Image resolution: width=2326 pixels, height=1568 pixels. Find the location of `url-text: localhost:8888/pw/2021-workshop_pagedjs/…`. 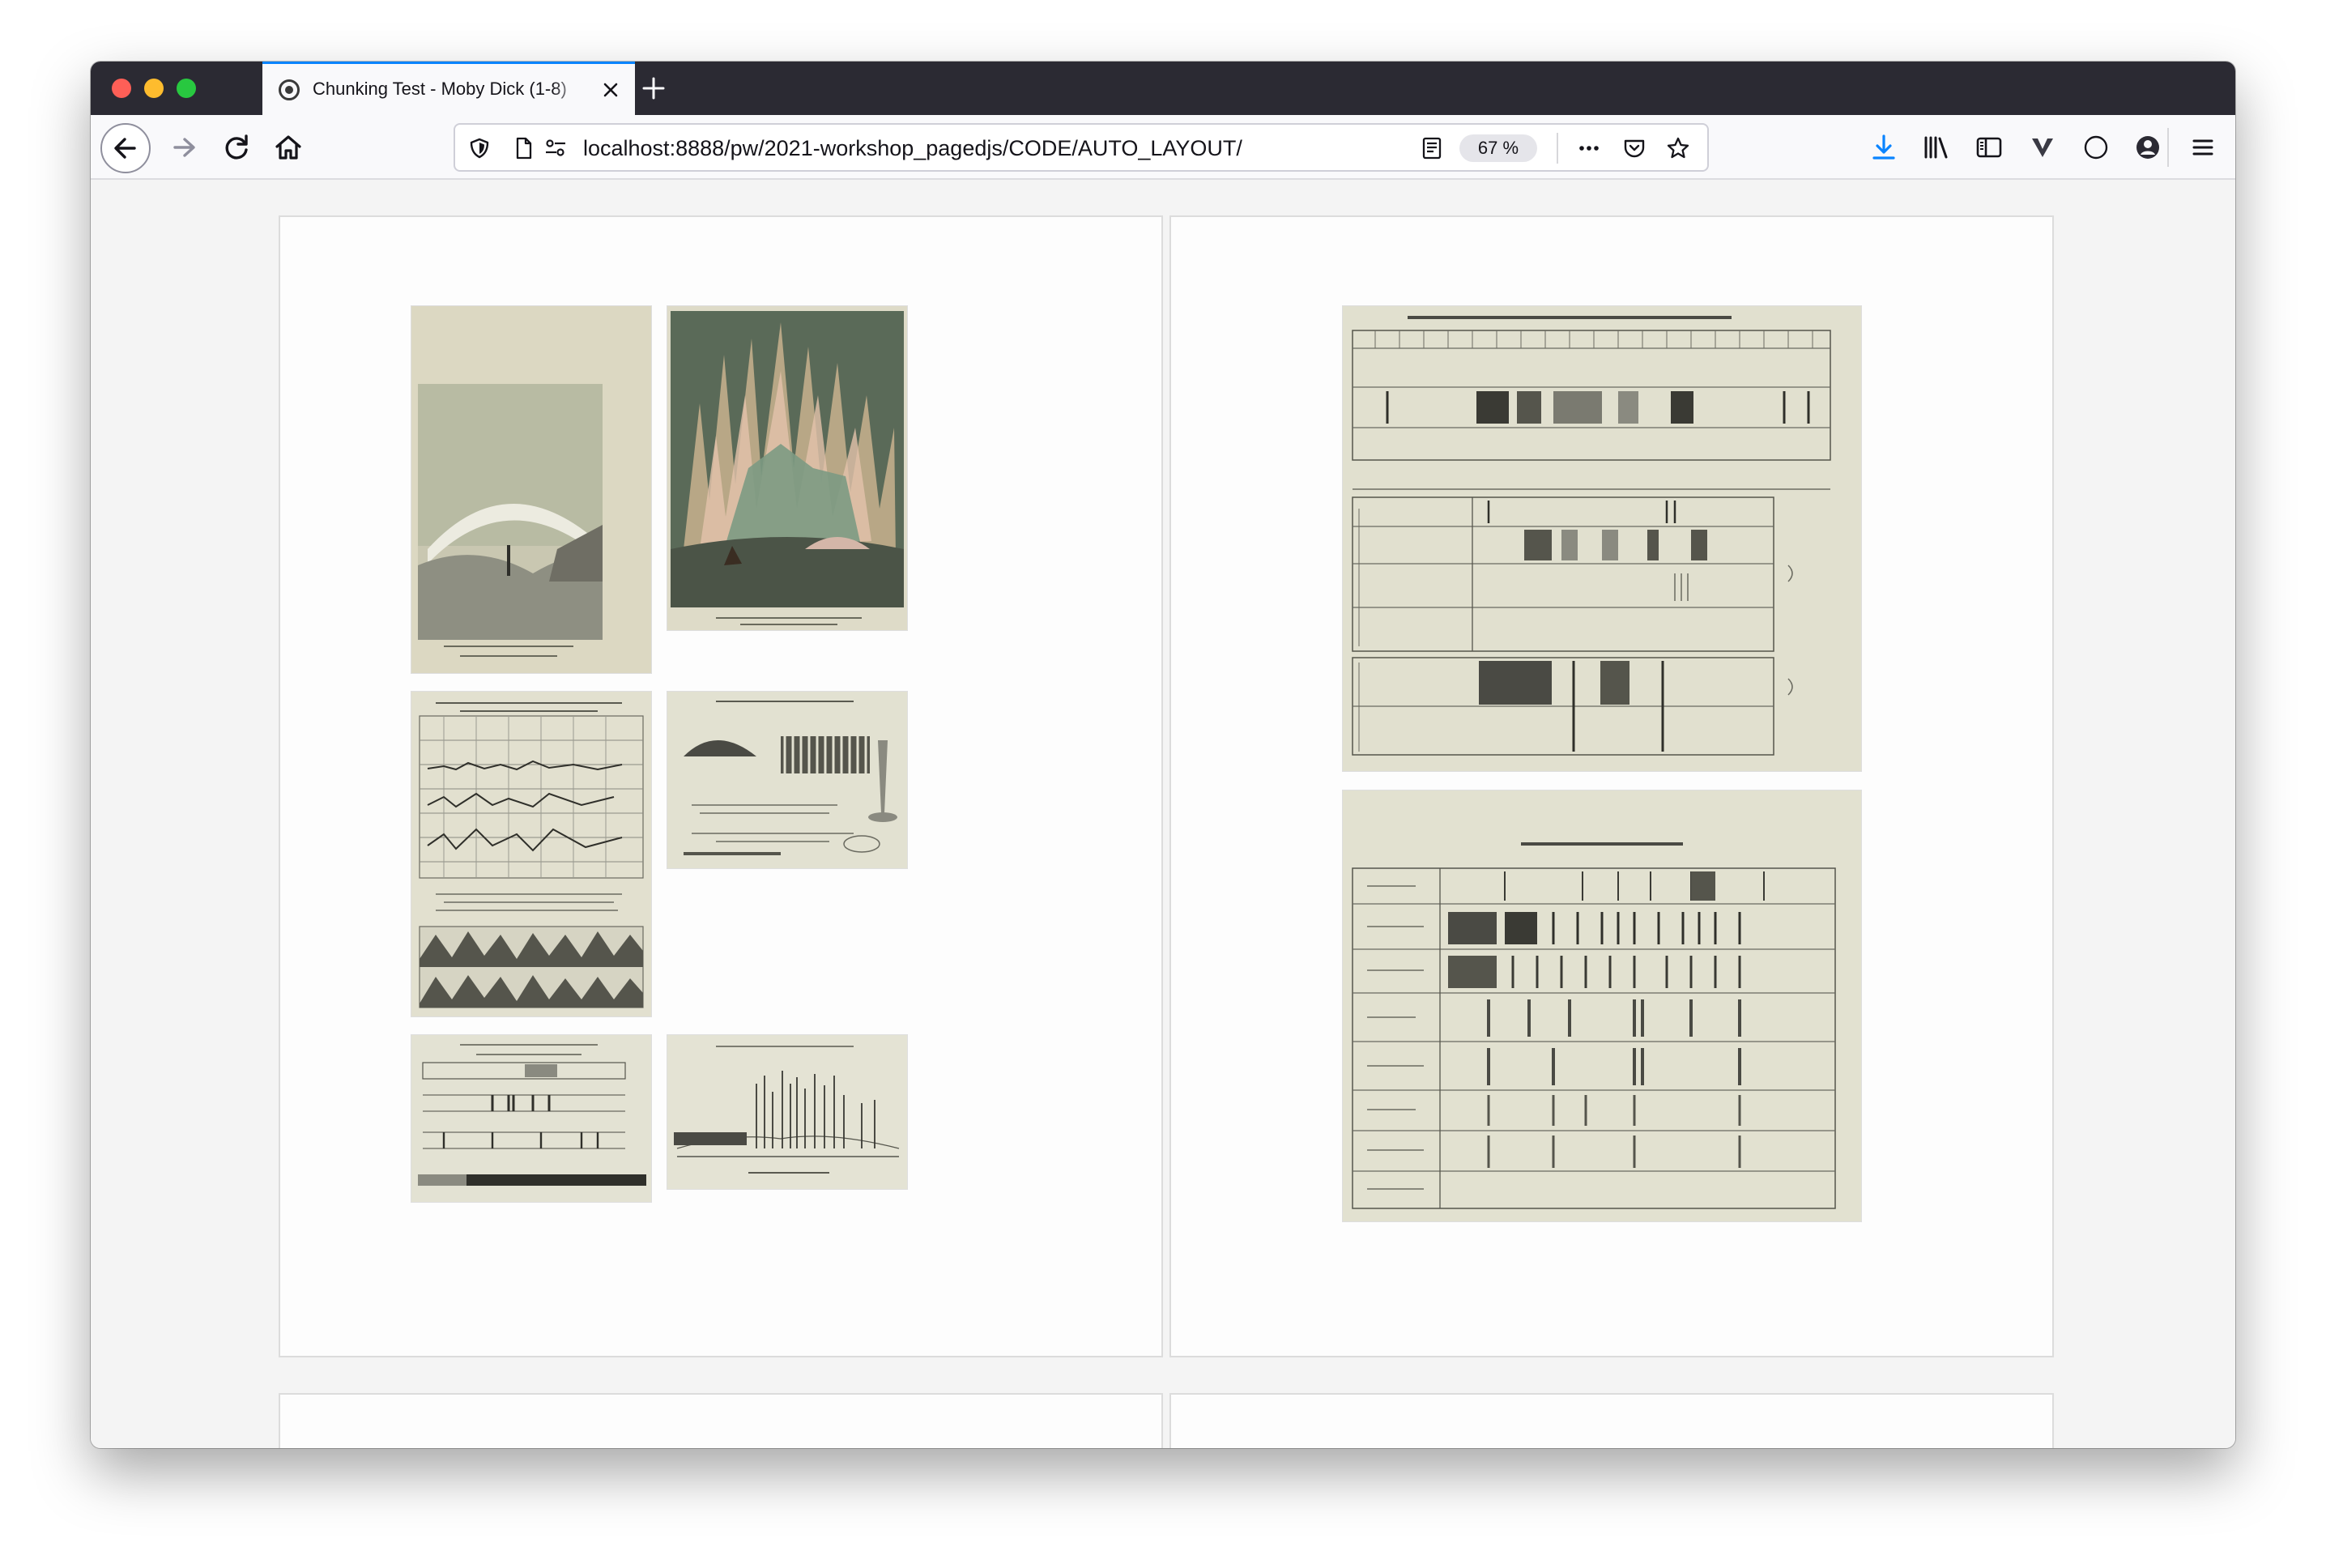

url-text: localhost:8888/pw/2021-workshop_pagedjs/… is located at coordinates (912, 148).